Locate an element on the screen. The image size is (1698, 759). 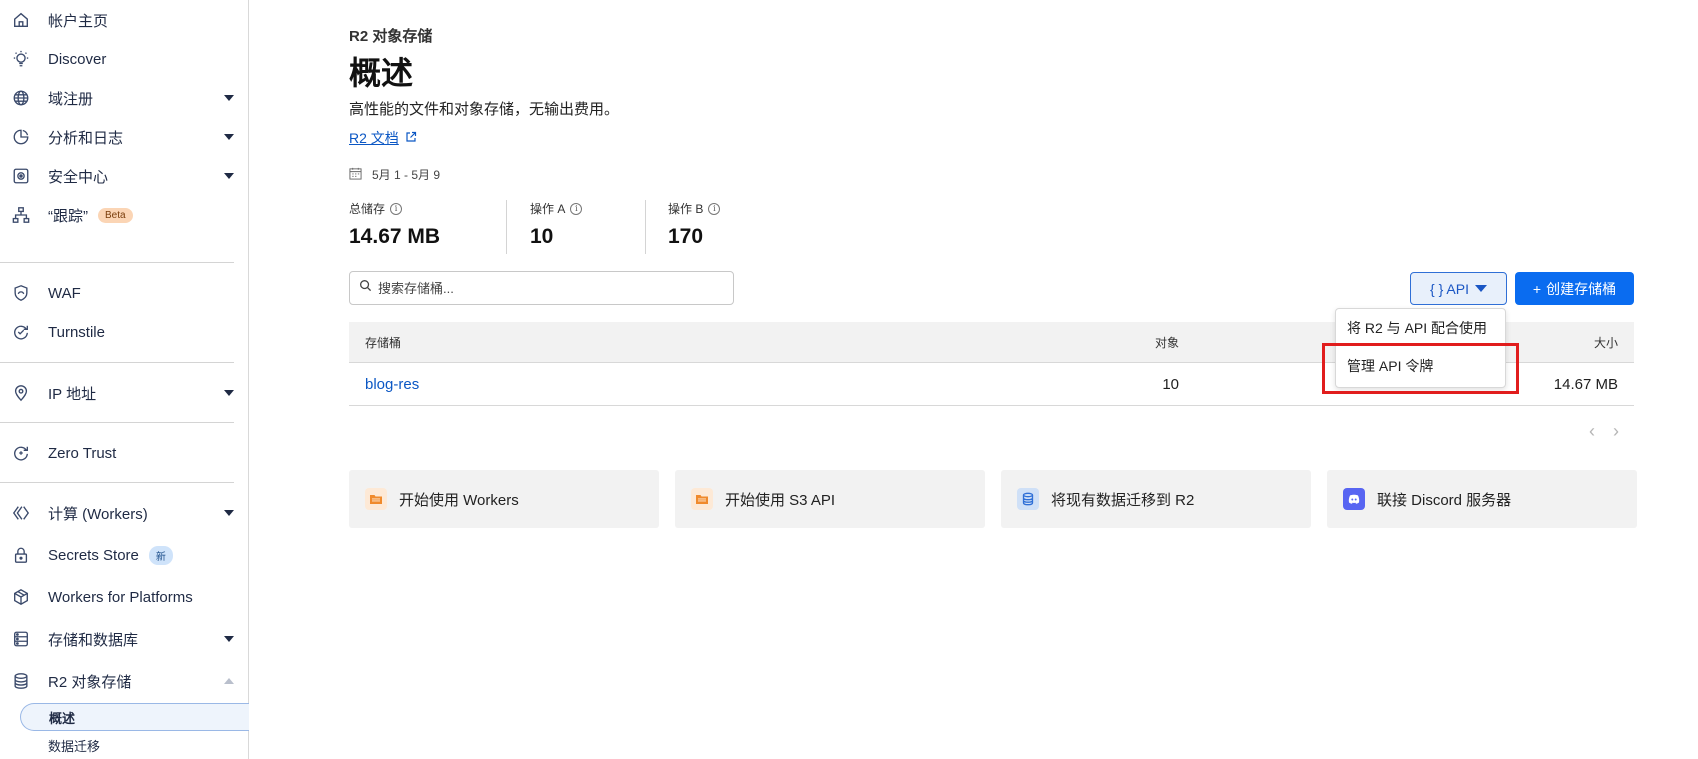
caret-down-icon is located at coordinates (1480, 288).